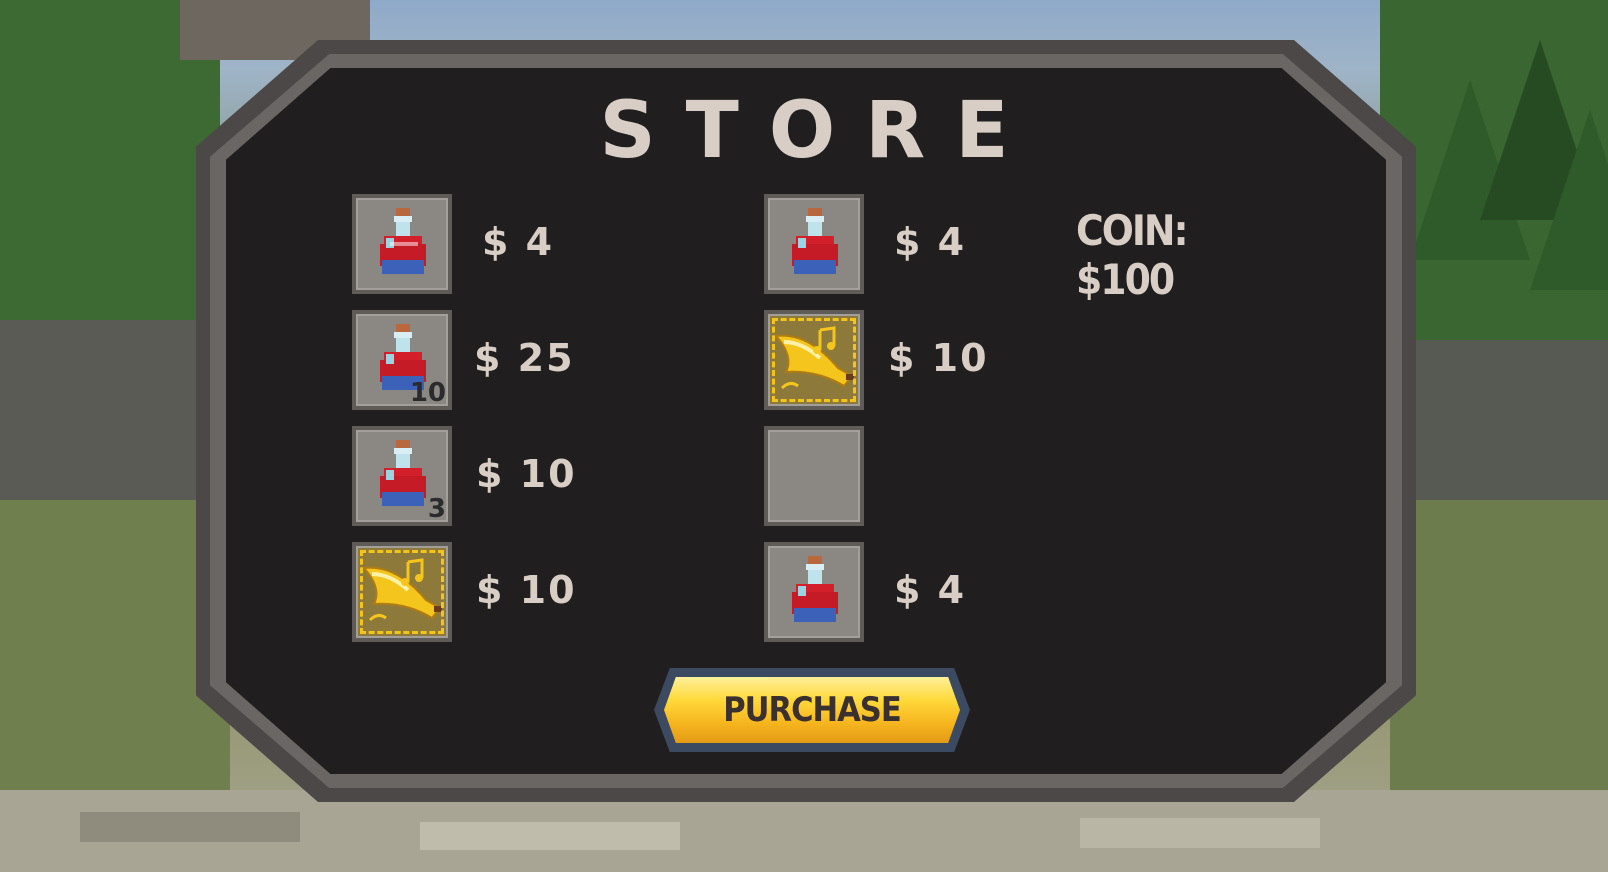  Describe the element at coordinates (436, 509) in the screenshot. I see `quantity-badge: 3` at that location.